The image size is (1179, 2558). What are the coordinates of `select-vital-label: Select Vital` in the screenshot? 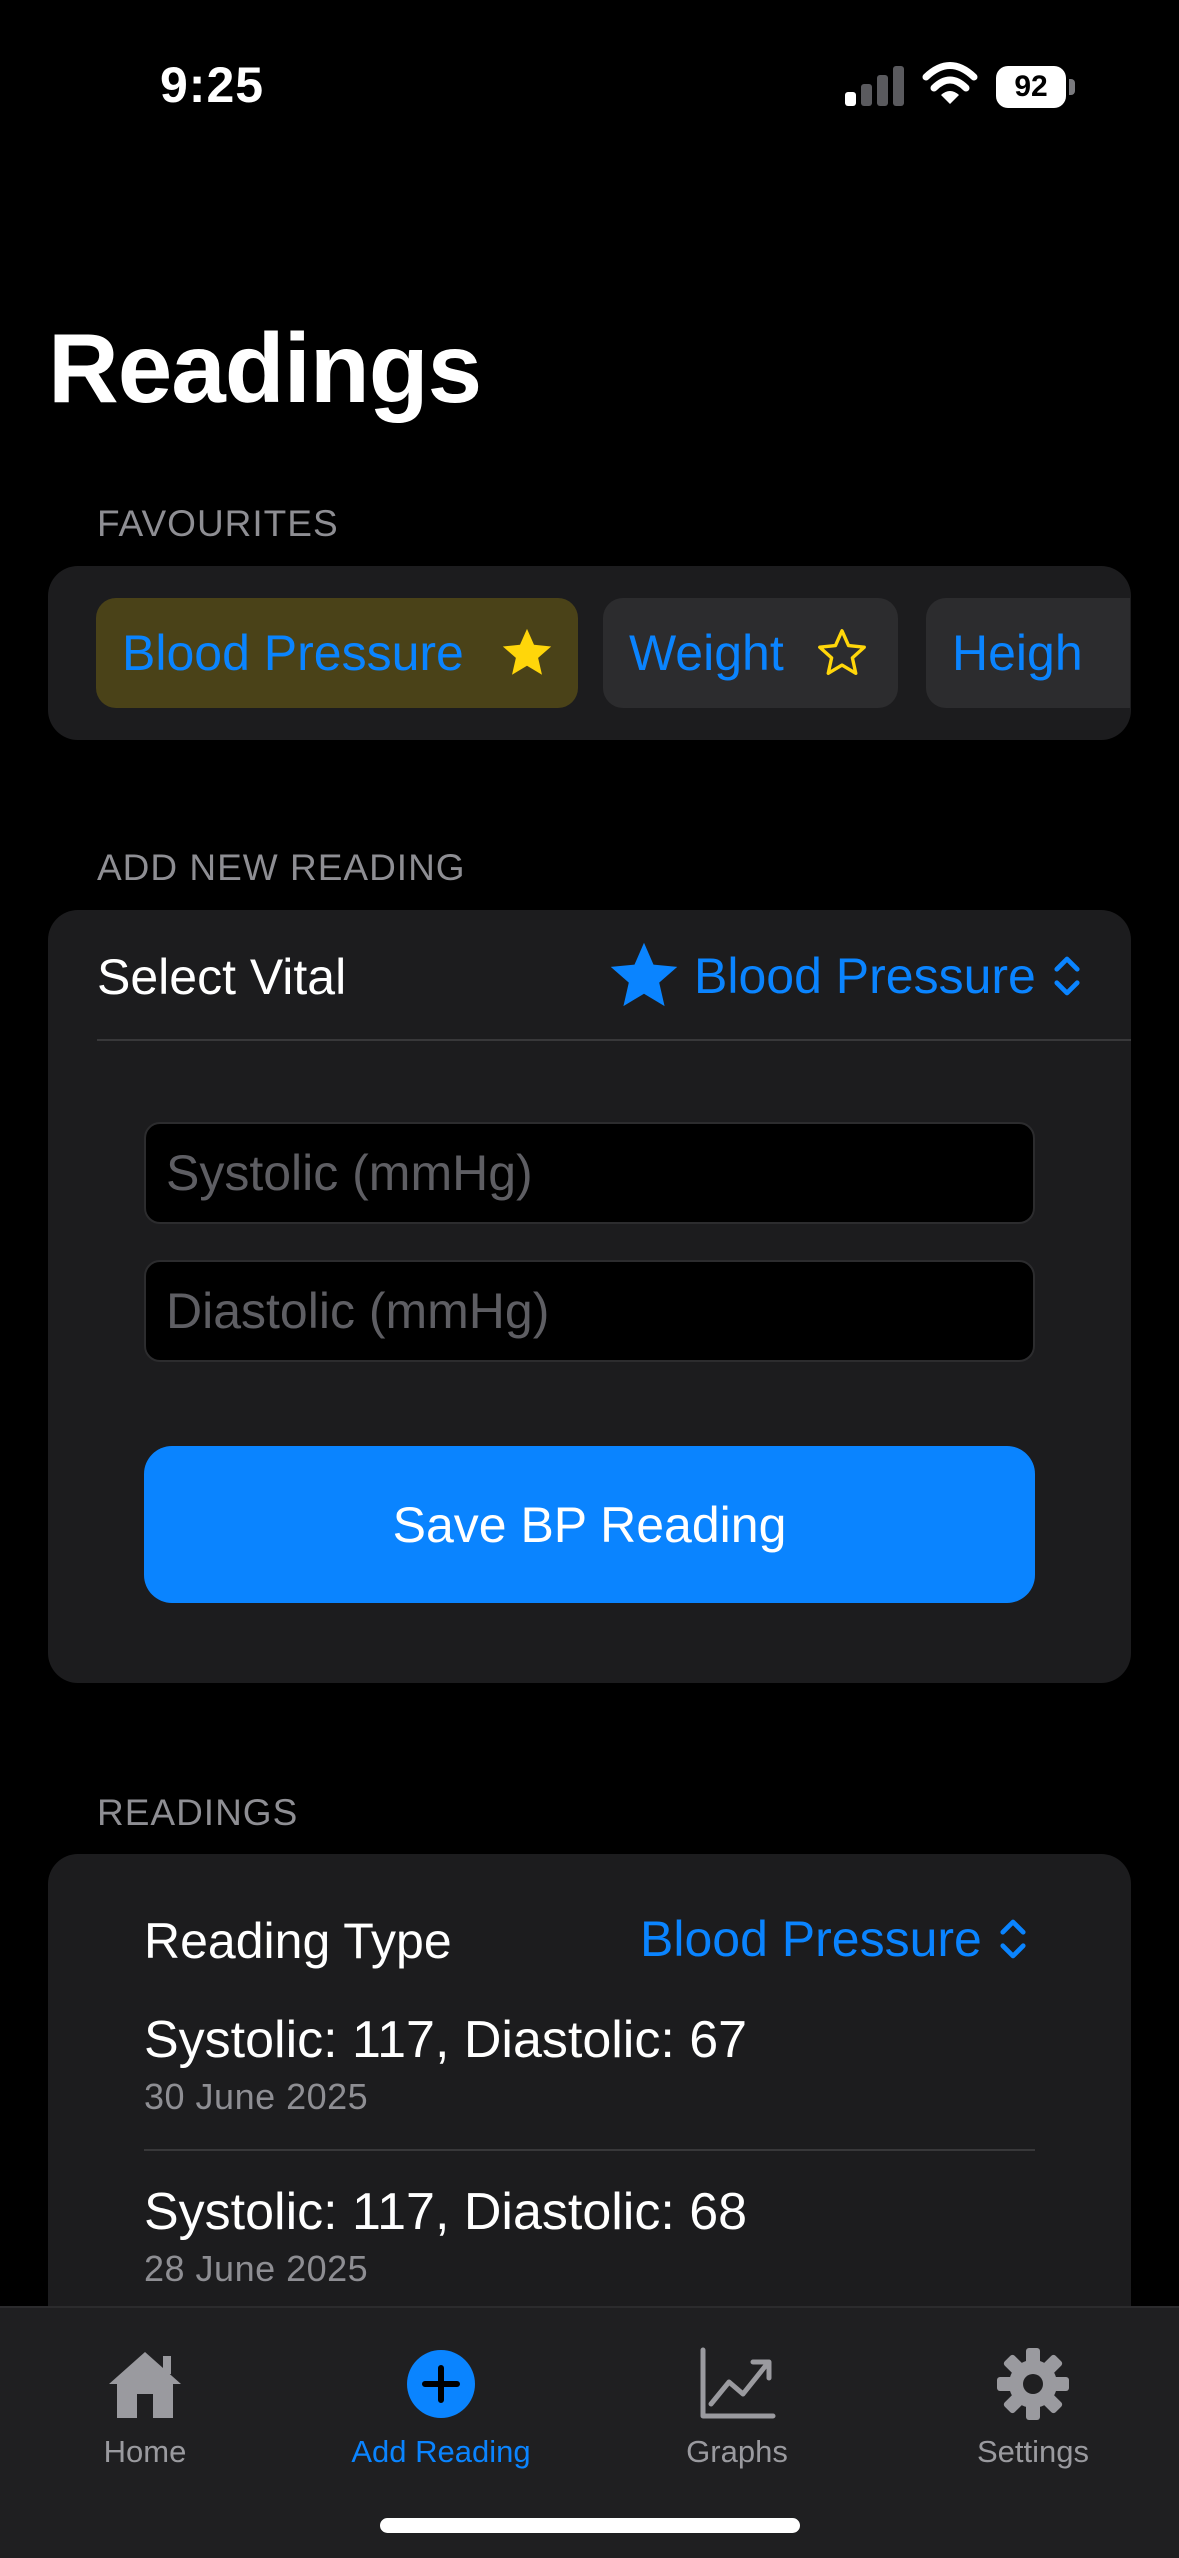 It's located at (222, 977).